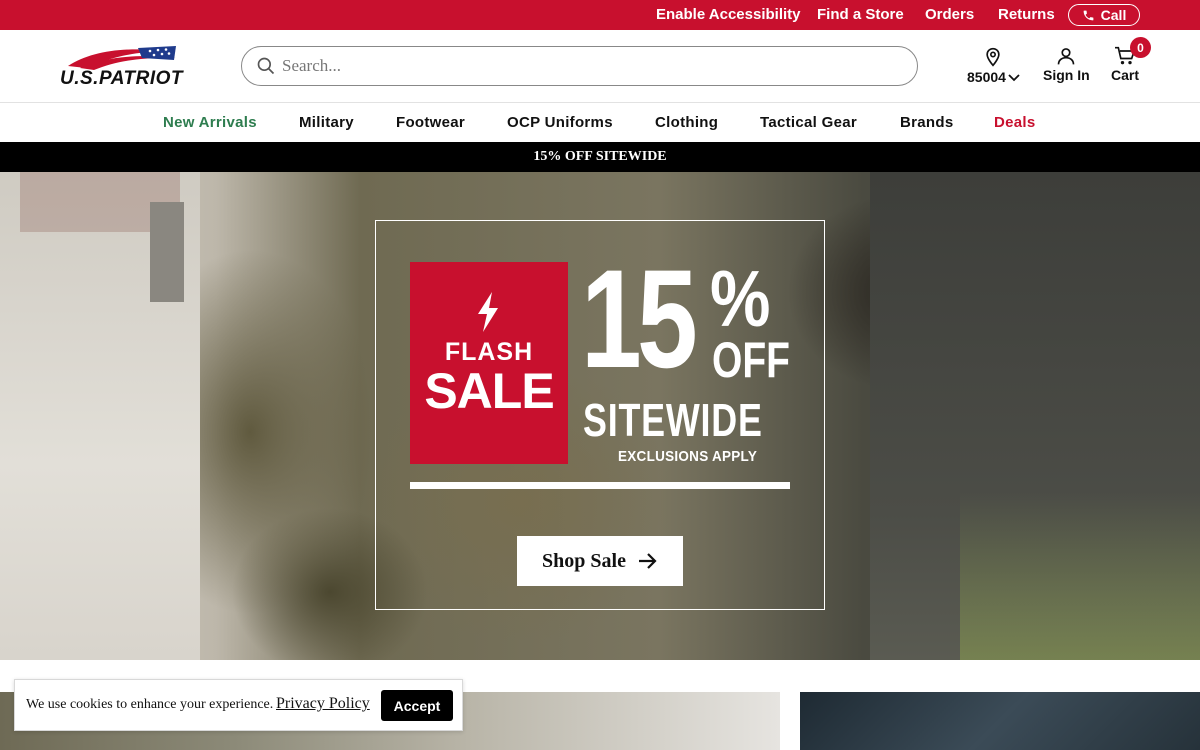 The width and height of the screenshot is (1200, 750). What do you see at coordinates (688, 456) in the screenshot?
I see `exclusions-label: EXCLUSIONS APPLY` at bounding box center [688, 456].